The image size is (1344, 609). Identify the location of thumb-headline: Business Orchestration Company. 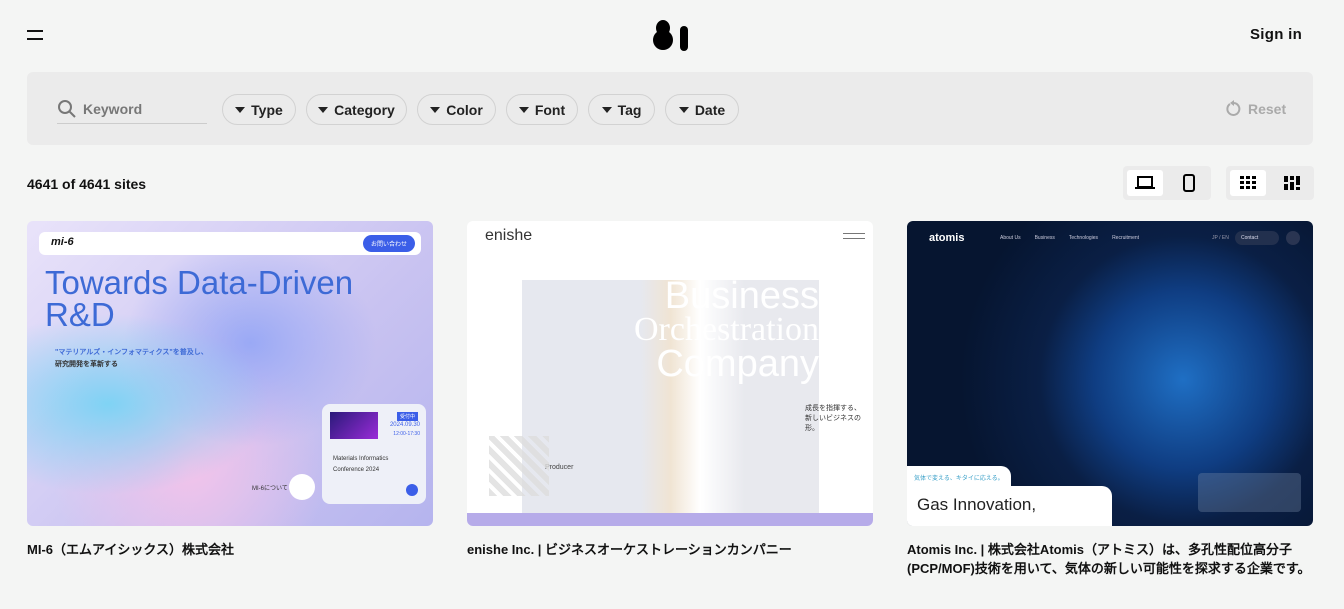
(726, 330).